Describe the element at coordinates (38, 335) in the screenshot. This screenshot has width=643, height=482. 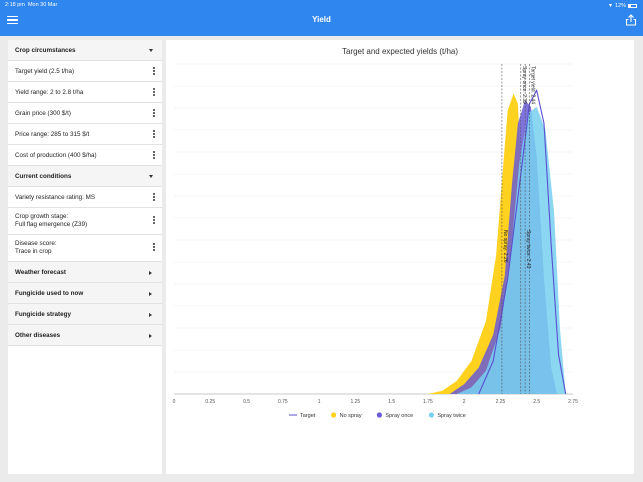
I see `section-title: Other diseases` at that location.